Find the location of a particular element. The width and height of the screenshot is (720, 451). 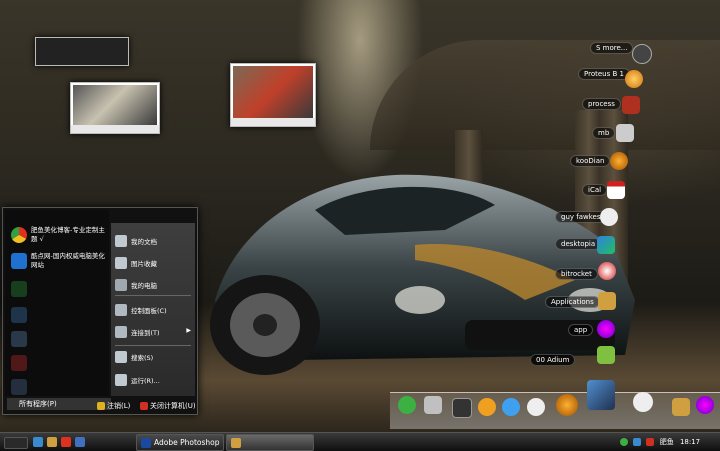

wallpaper-bridge is located at coordinates (545, 95).